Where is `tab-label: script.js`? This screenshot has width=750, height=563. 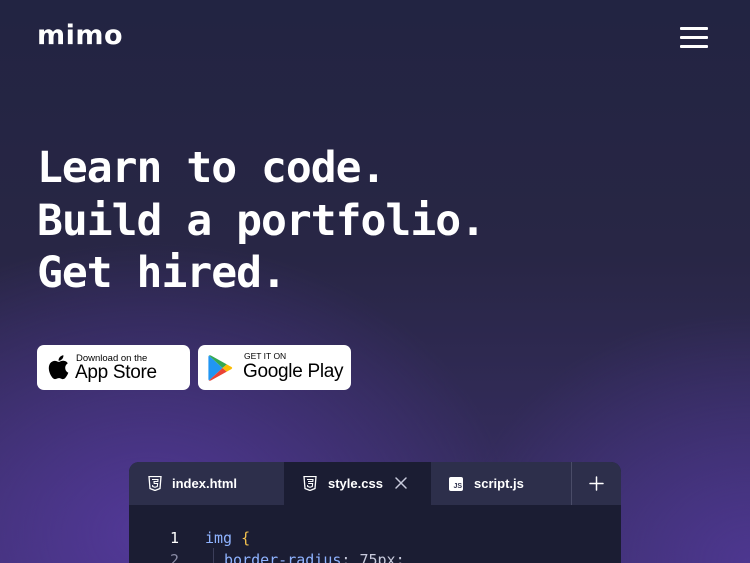 tab-label: script.js is located at coordinates (499, 483).